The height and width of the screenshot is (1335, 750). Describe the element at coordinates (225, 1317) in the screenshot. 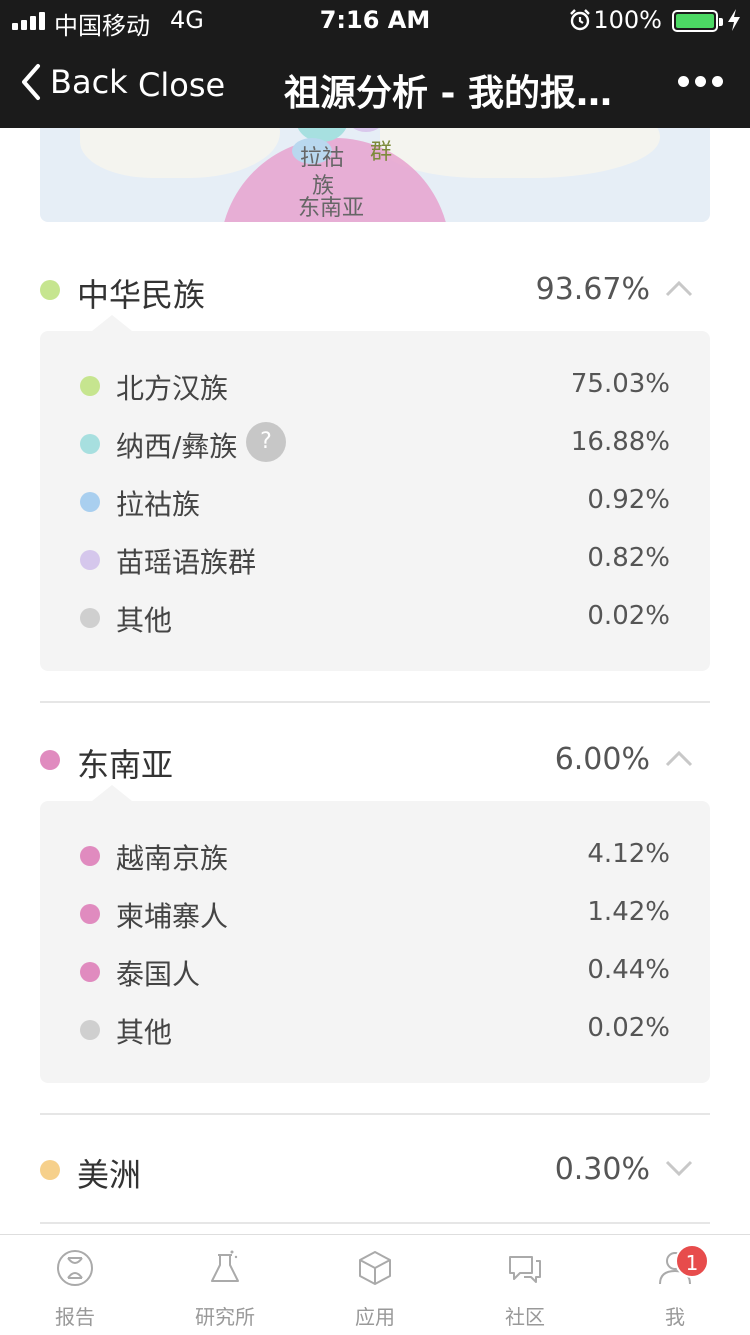

I see `tab-label: 研究所` at that location.